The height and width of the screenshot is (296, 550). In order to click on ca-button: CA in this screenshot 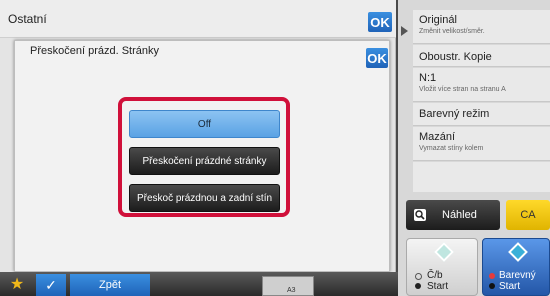, I will do `click(528, 215)`.